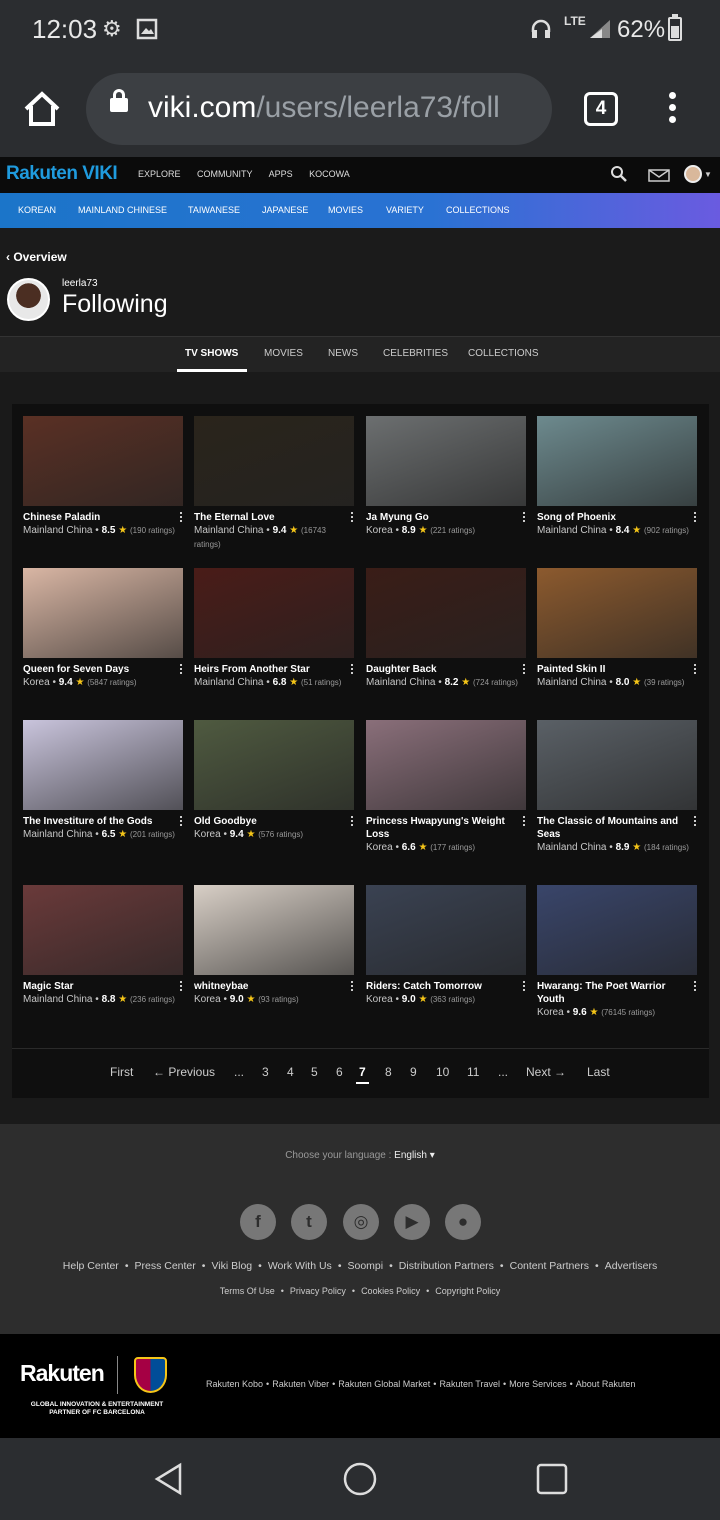 This screenshot has width=720, height=1520. Describe the element at coordinates (122, 210) in the screenshot. I see `category-mainland-chinese: MAINLAND CHINESE` at that location.